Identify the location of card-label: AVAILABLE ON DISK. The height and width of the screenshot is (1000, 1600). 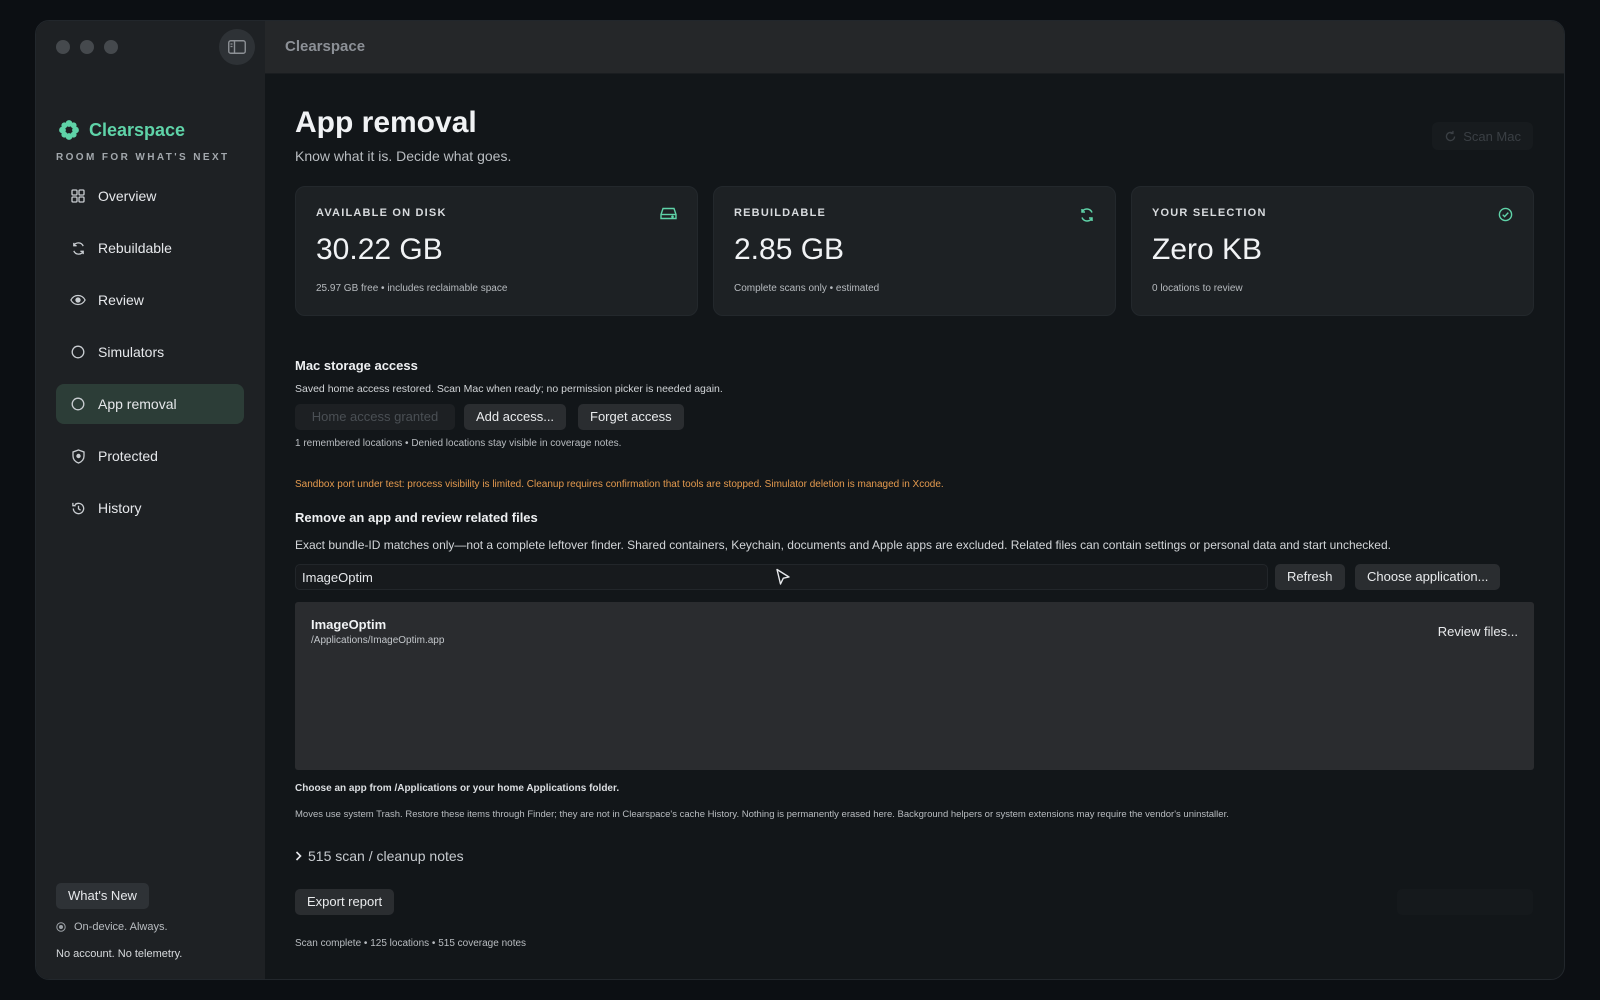
(381, 213).